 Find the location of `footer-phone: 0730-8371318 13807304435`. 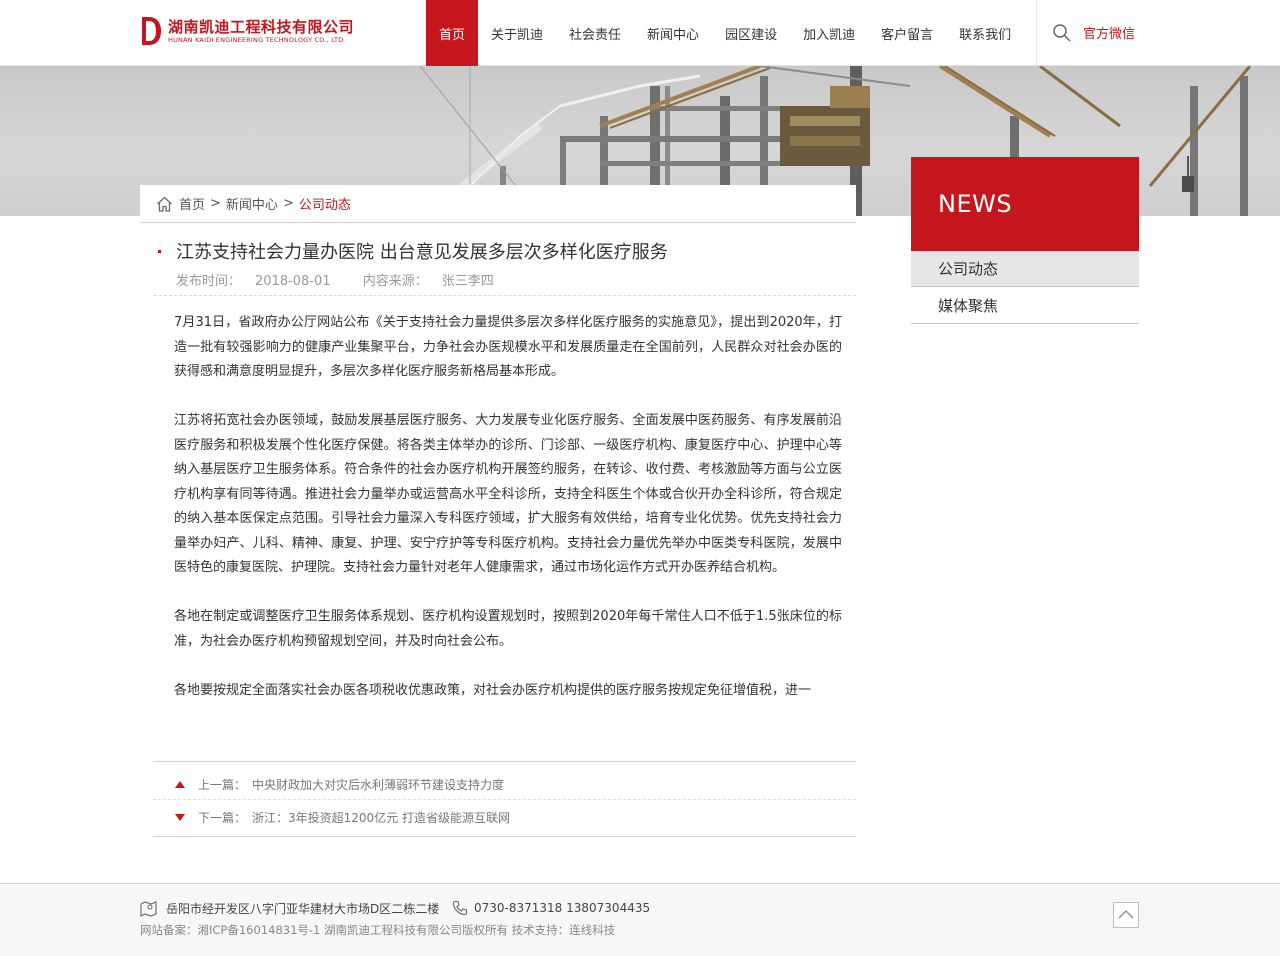

footer-phone: 0730-8371318 13807304435 is located at coordinates (551, 908).